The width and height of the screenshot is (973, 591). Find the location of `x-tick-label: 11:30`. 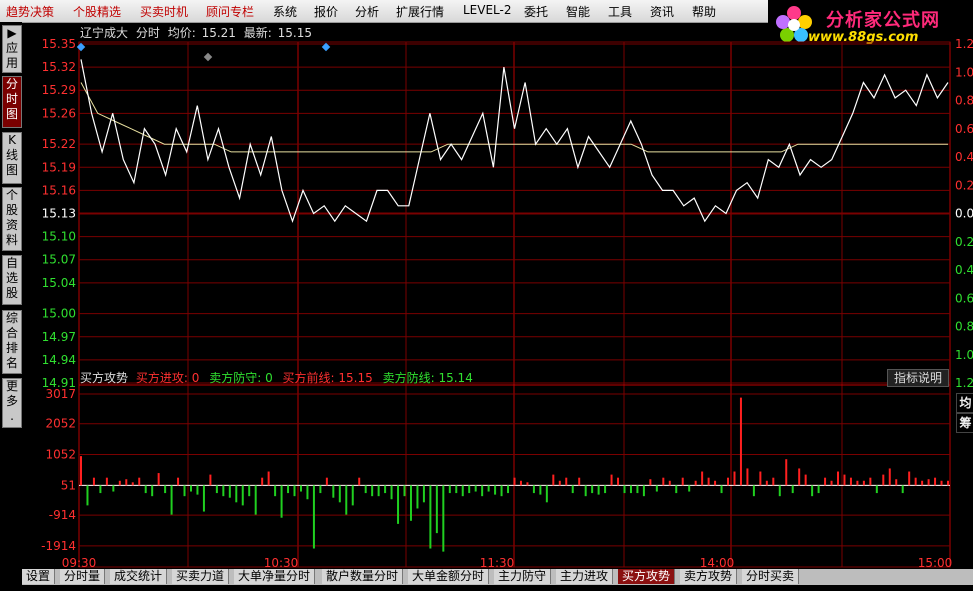

x-tick-label: 11:30 is located at coordinates (497, 562).